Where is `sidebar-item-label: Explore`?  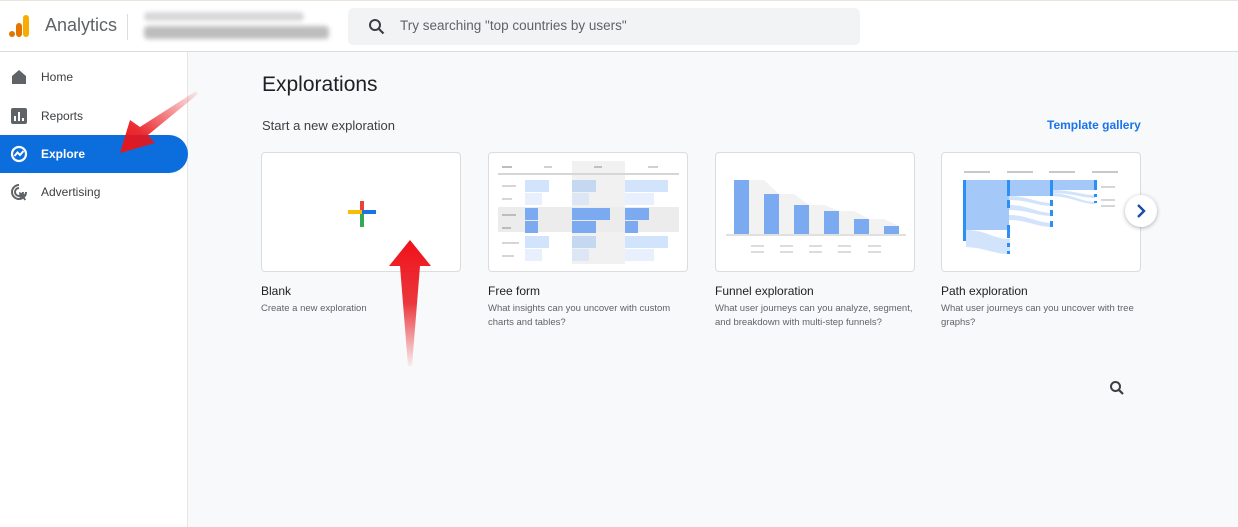 sidebar-item-label: Explore is located at coordinates (63, 154).